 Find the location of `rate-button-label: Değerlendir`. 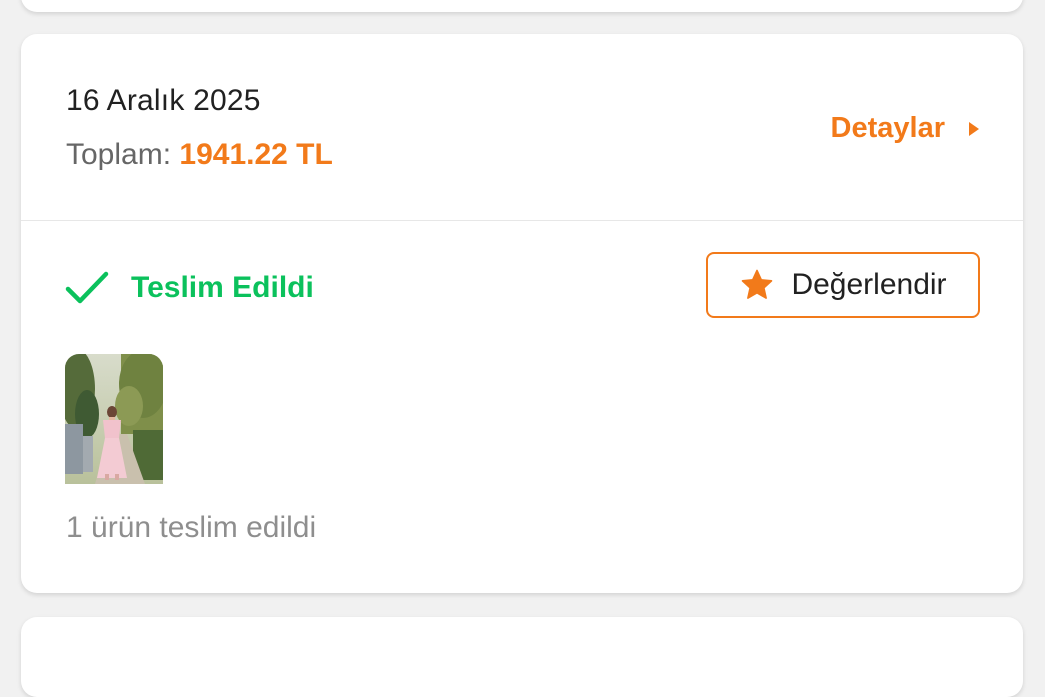

rate-button-label: Değerlendir is located at coordinates (869, 284).